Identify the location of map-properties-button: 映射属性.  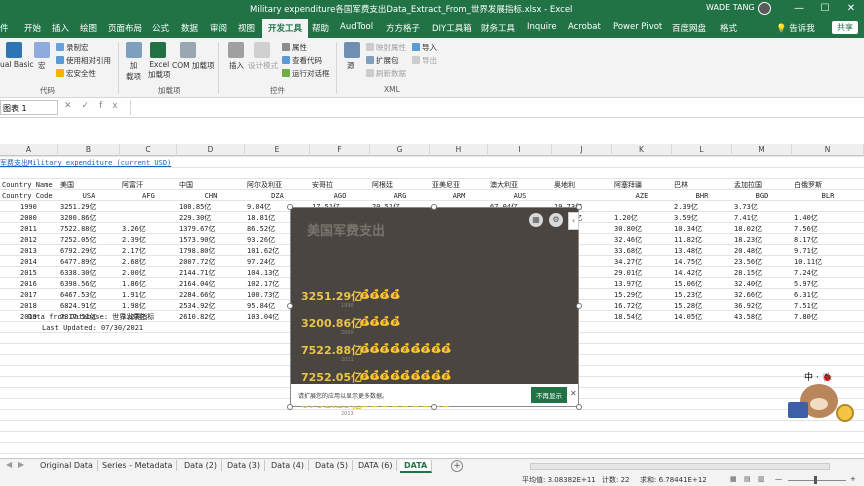
(386, 47).